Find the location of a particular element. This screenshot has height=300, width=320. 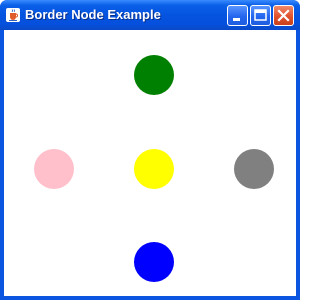

center-node is located at coordinates (154, 169).